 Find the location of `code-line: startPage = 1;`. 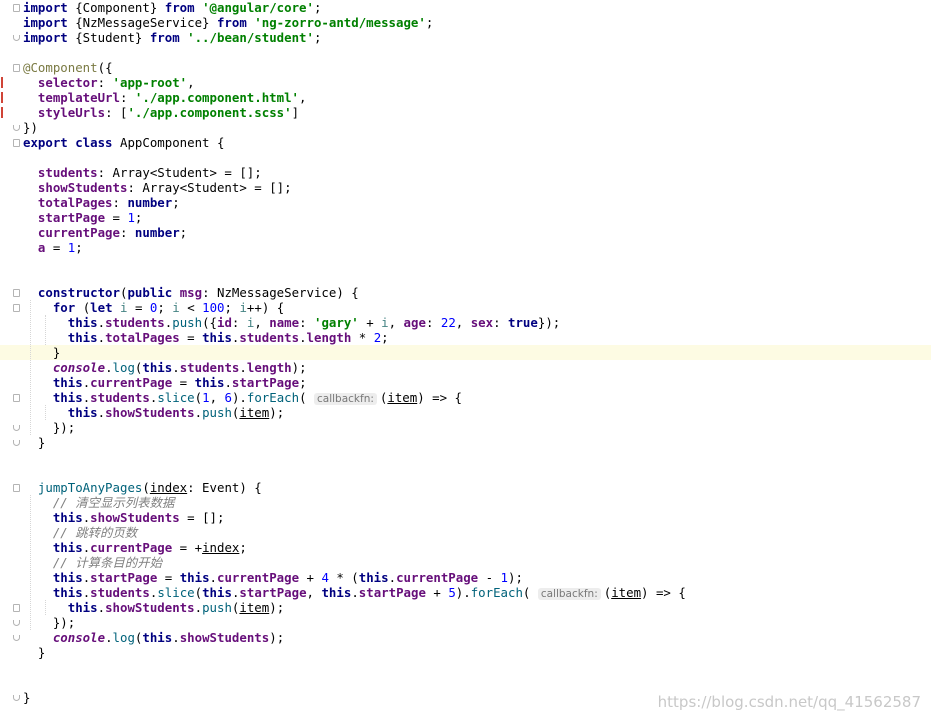

code-line: startPage = 1; is located at coordinates (465, 217).